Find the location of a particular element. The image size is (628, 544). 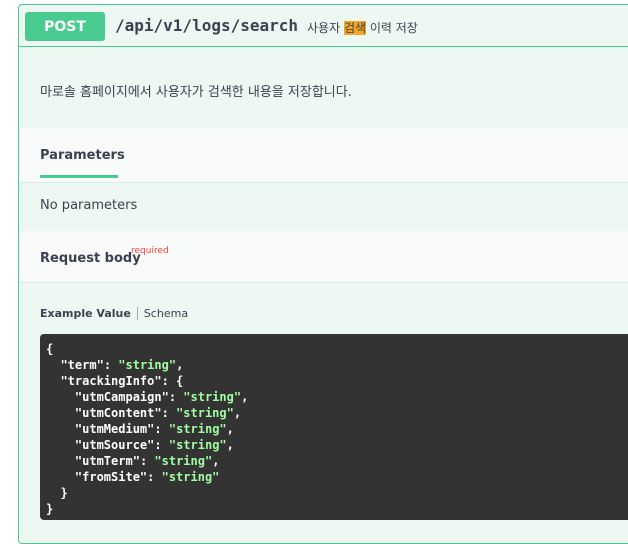

code-line: "utmMedium": "string", is located at coordinates (154, 429).